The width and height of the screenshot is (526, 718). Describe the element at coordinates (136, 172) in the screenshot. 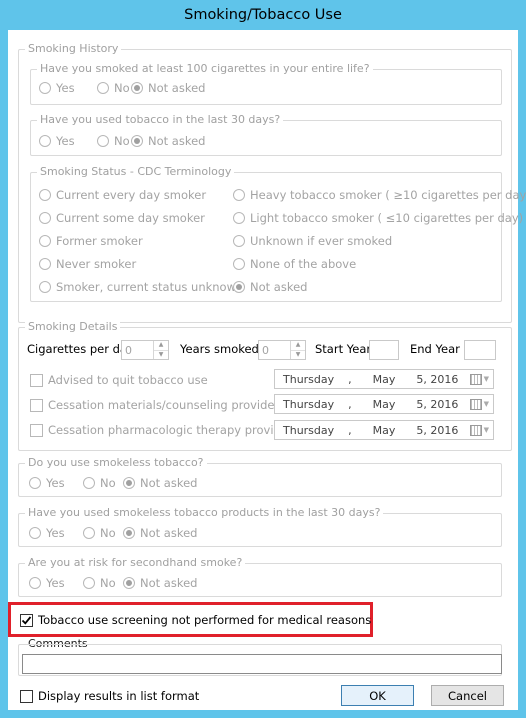

I see `smoking-status-legend: Smoking Status - CDC Terminology` at that location.